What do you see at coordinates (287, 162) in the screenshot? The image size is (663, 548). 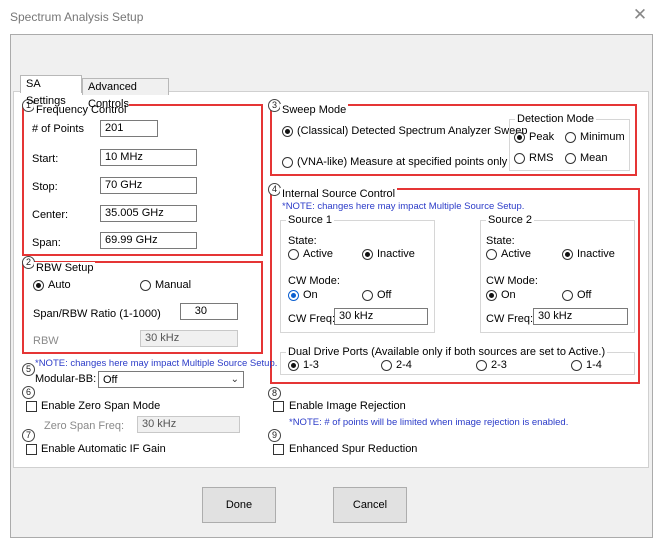 I see `sweep-vna-radio` at bounding box center [287, 162].